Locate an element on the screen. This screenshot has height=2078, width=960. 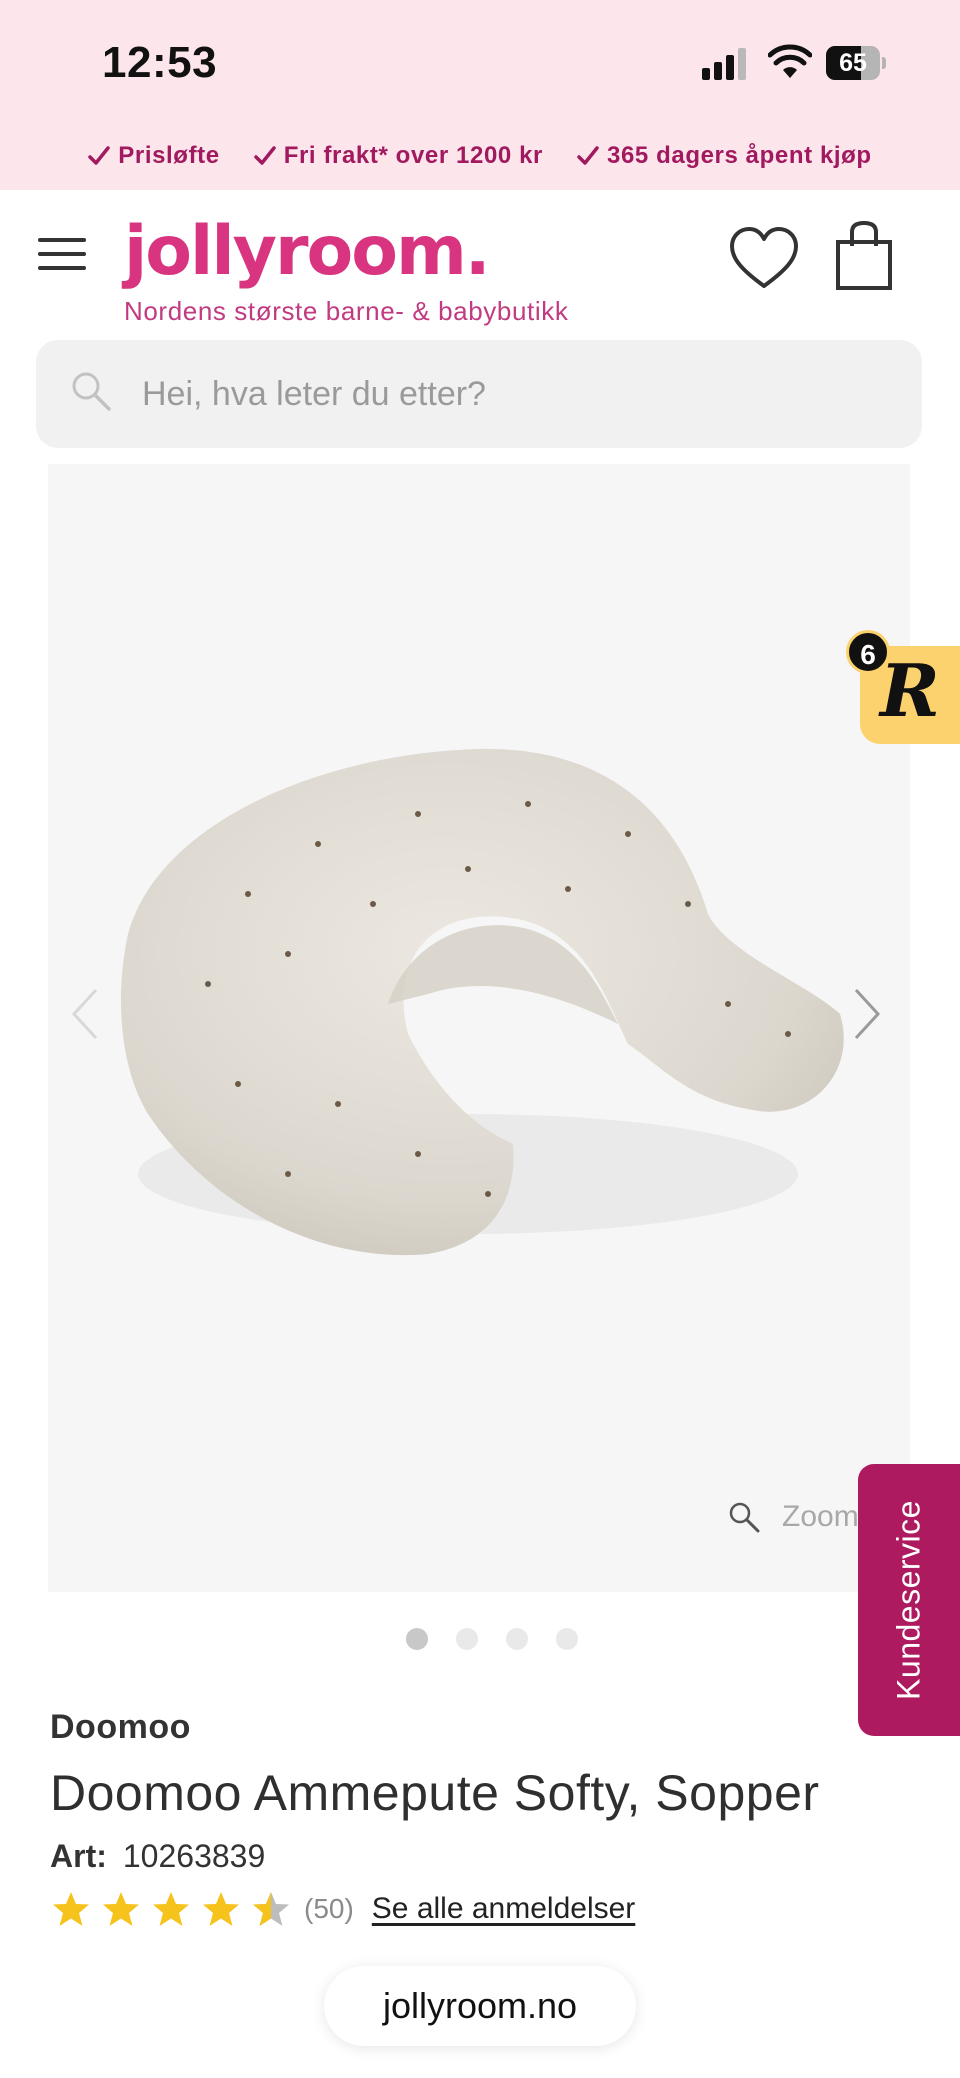
product-brand: Doomoo is located at coordinates (120, 1727).